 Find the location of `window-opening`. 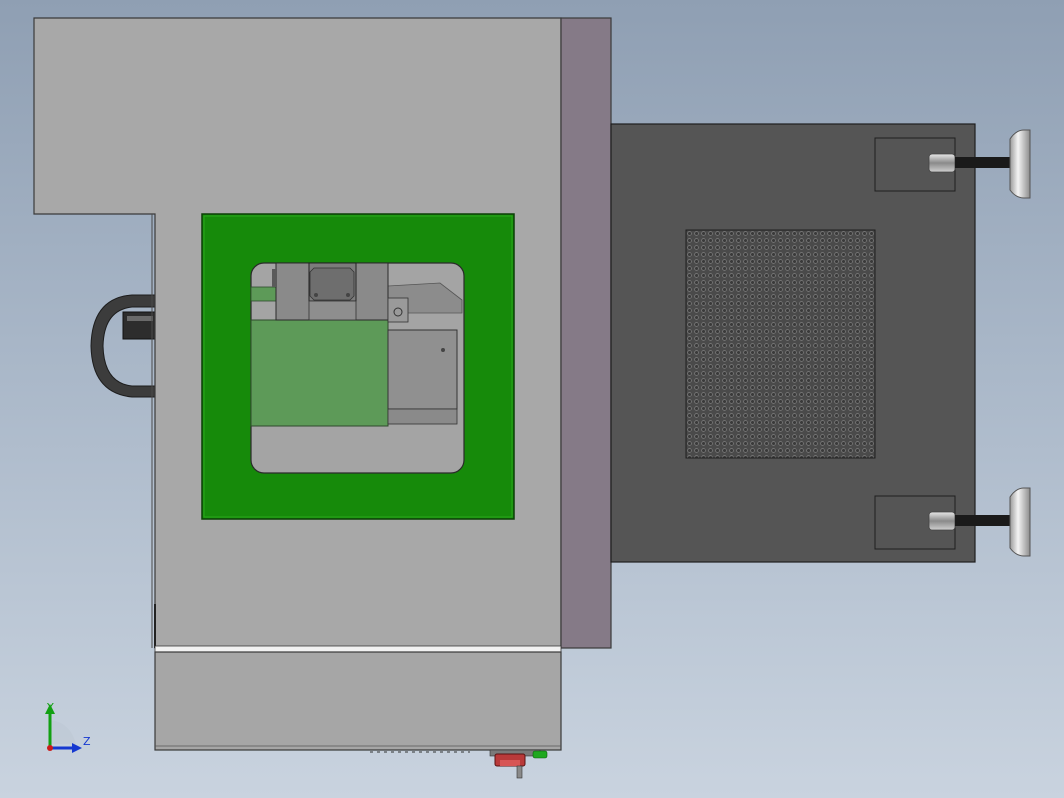

window-opening is located at coordinates (357, 368).